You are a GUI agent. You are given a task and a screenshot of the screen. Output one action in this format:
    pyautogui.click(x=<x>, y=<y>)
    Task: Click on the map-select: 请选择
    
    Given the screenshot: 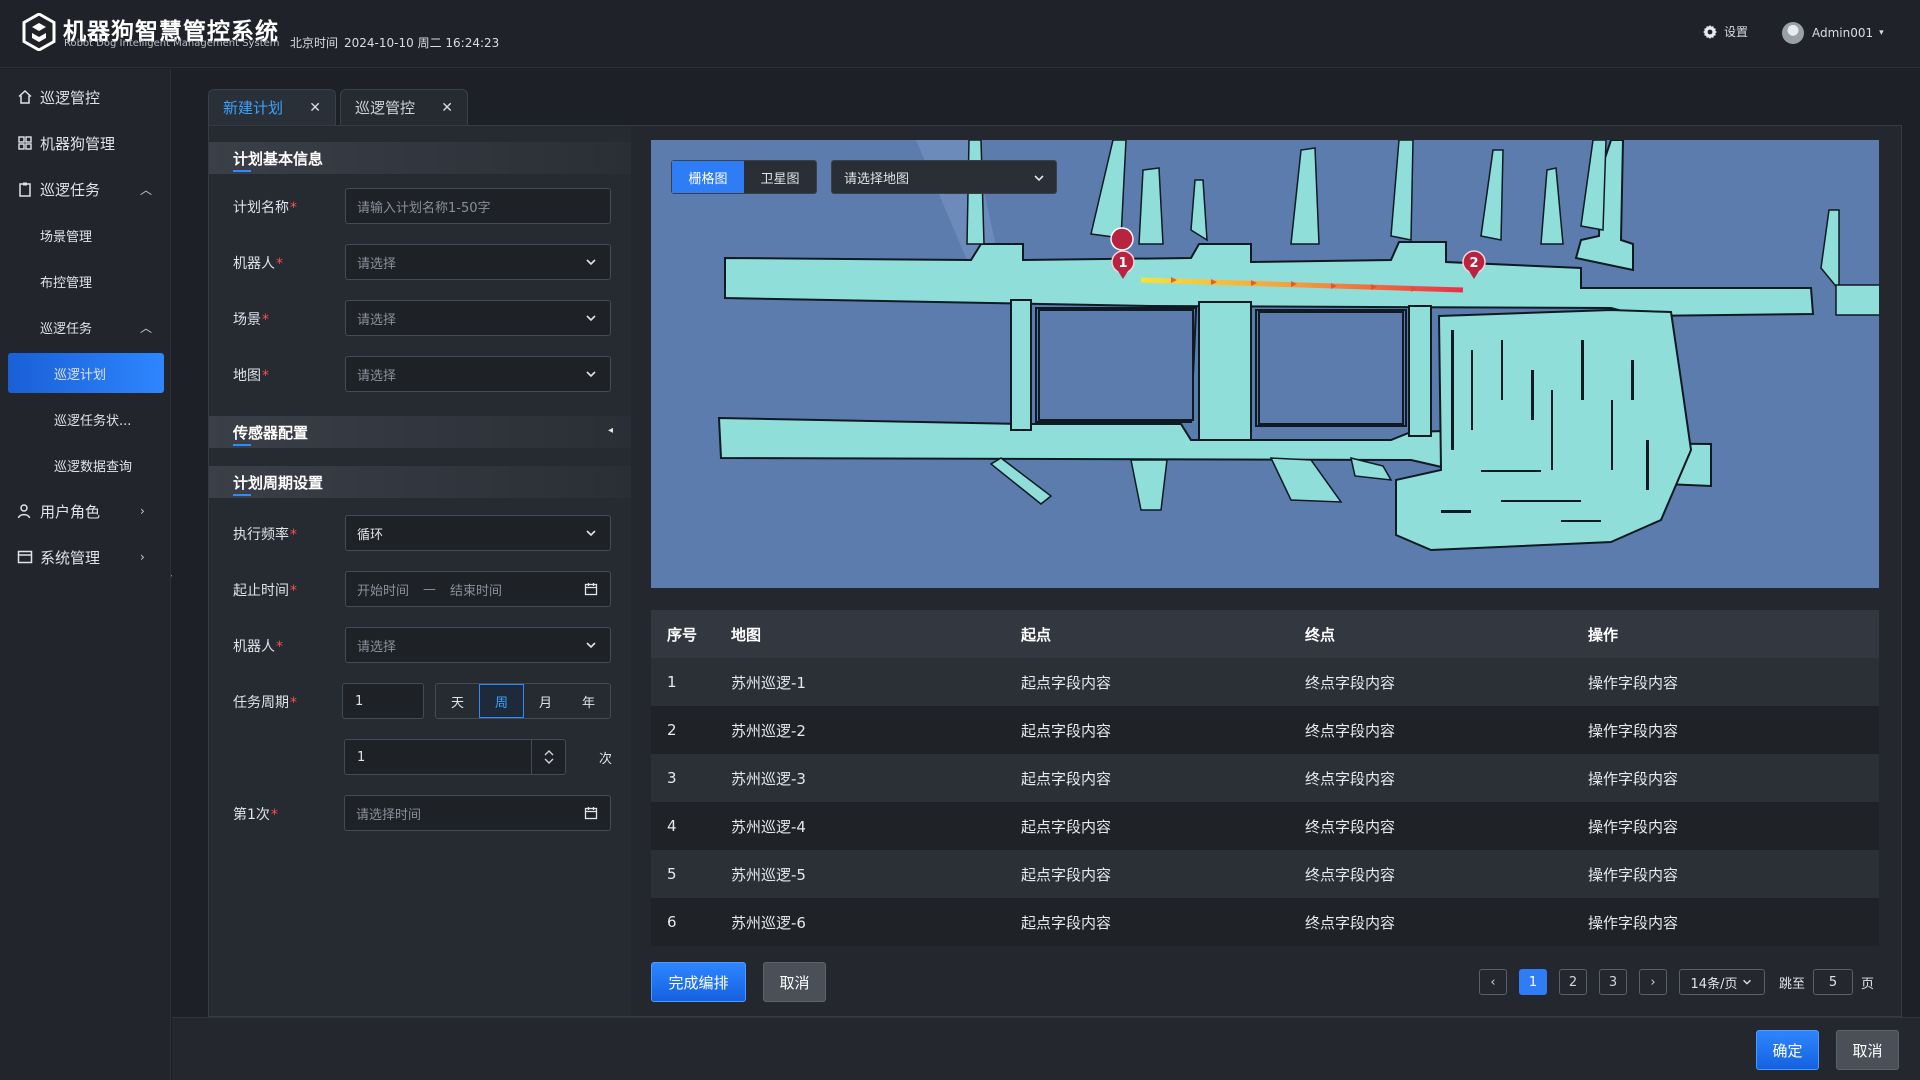 What is the action you would take?
    pyautogui.click(x=478, y=374)
    